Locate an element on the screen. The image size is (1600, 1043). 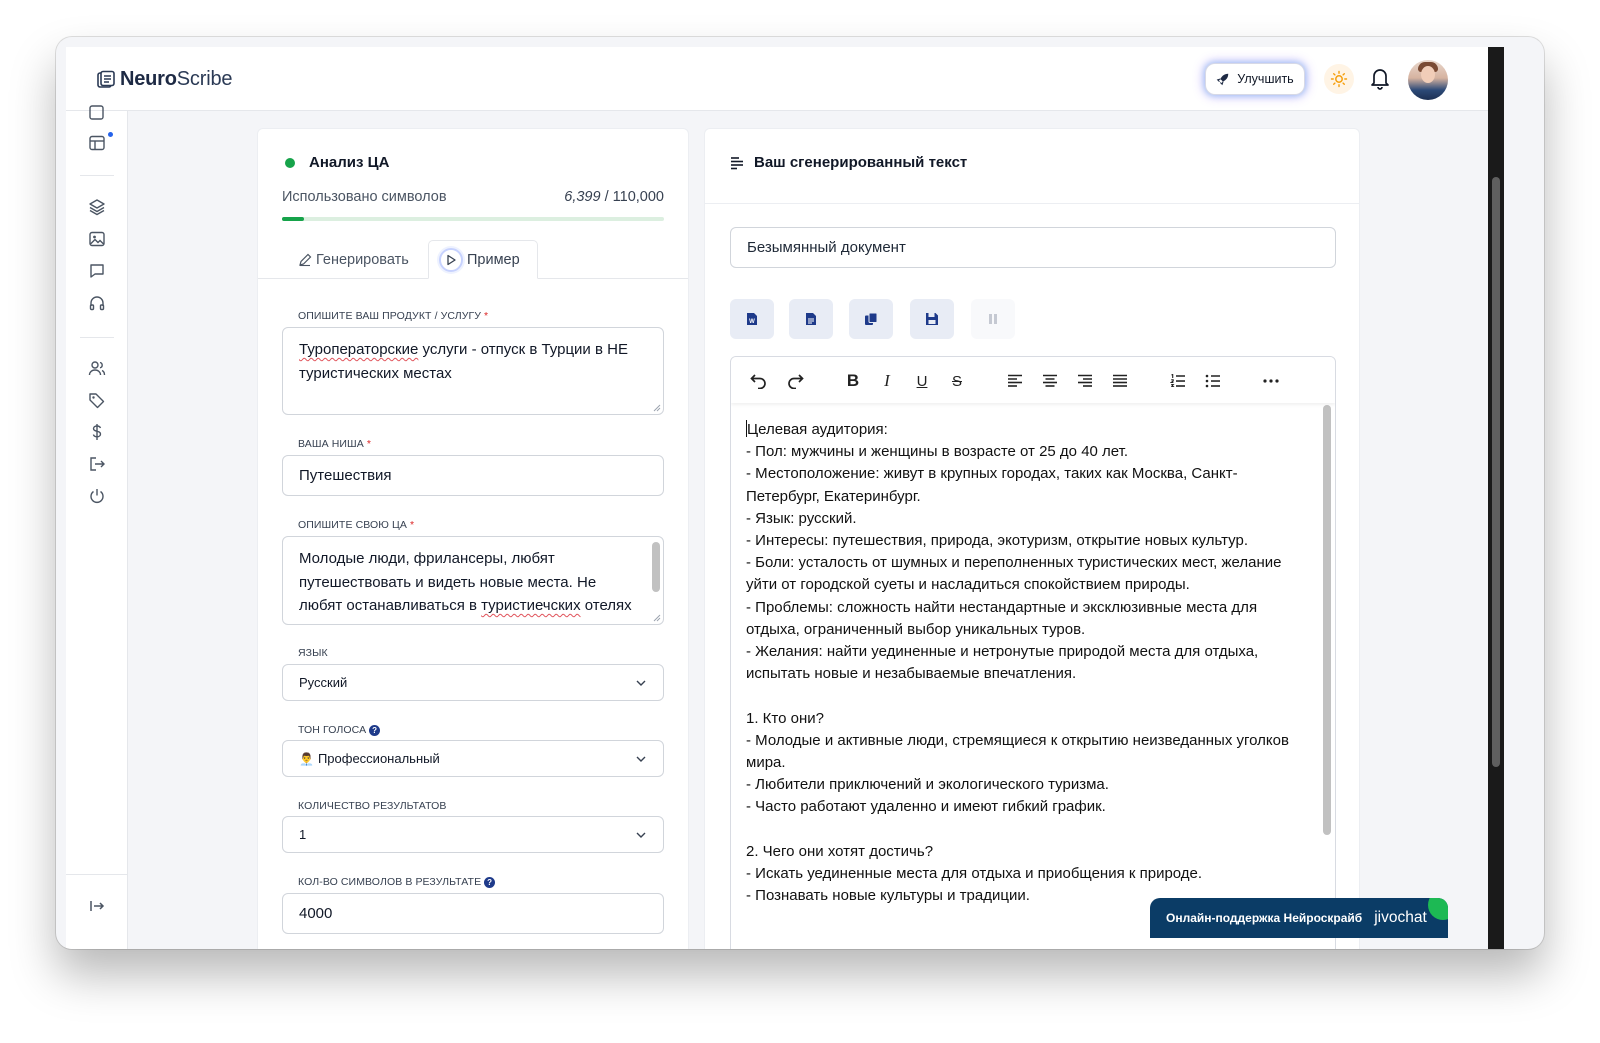
svg-text: W is located at coordinates (752, 322).